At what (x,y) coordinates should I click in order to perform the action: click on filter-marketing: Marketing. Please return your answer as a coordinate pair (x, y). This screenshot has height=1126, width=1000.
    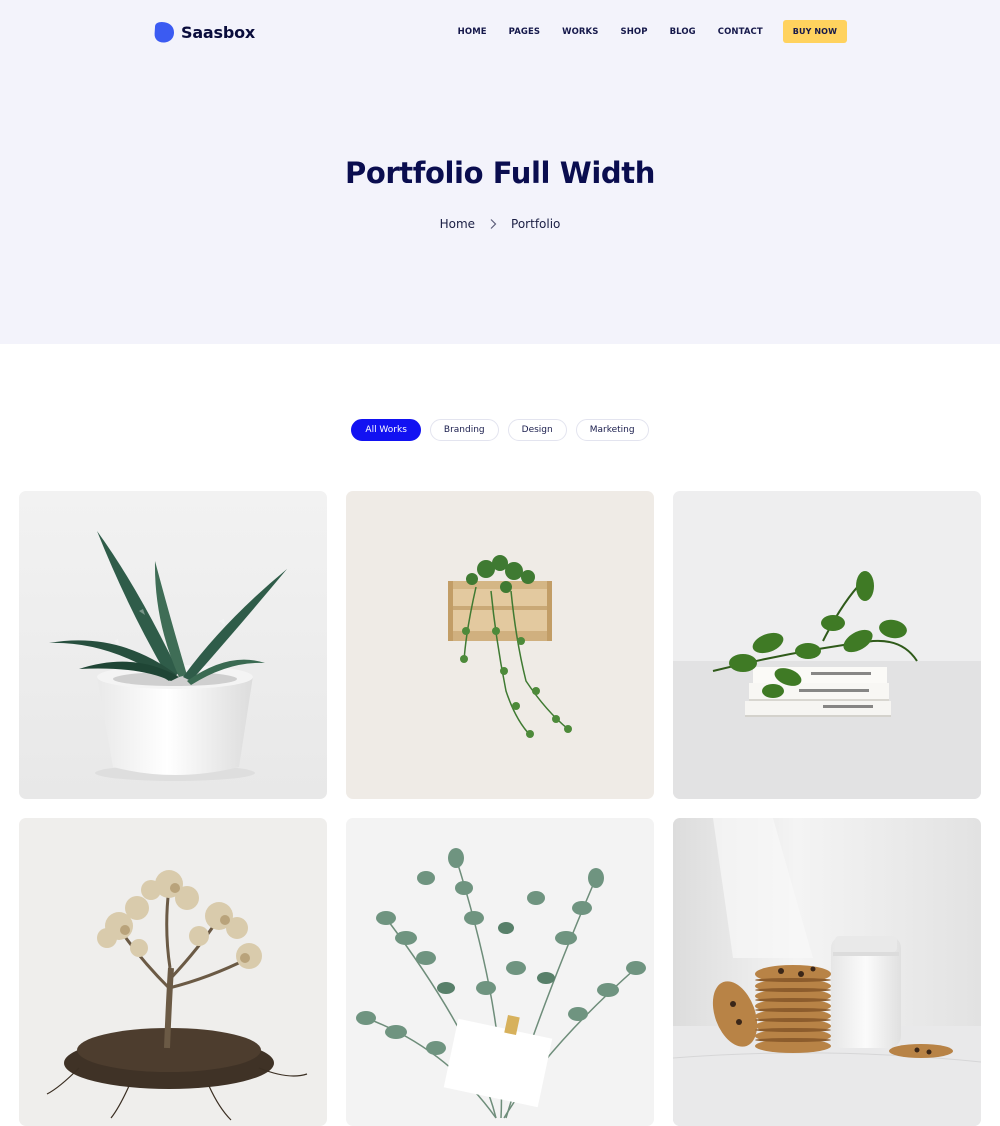
    Looking at the image, I should click on (612, 430).